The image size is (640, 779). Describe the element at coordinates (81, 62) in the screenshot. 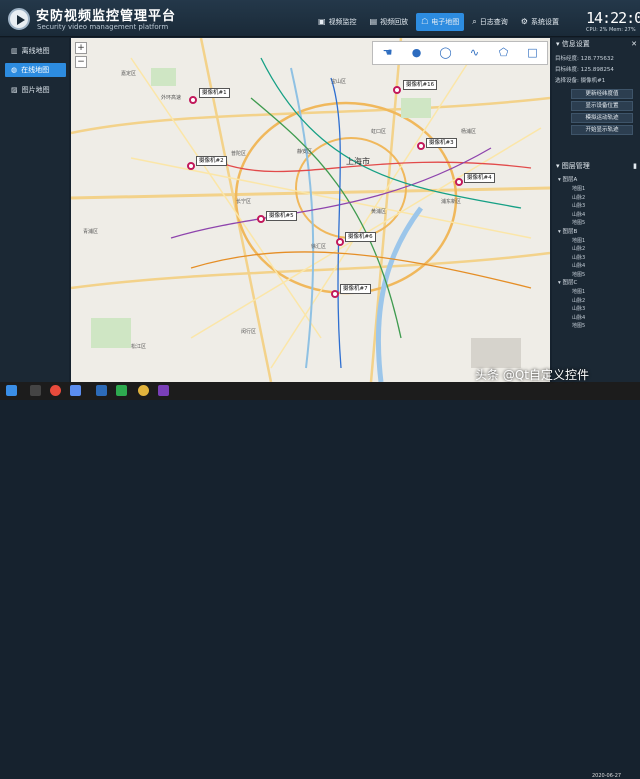

I see `zoom-out-button: −` at that location.